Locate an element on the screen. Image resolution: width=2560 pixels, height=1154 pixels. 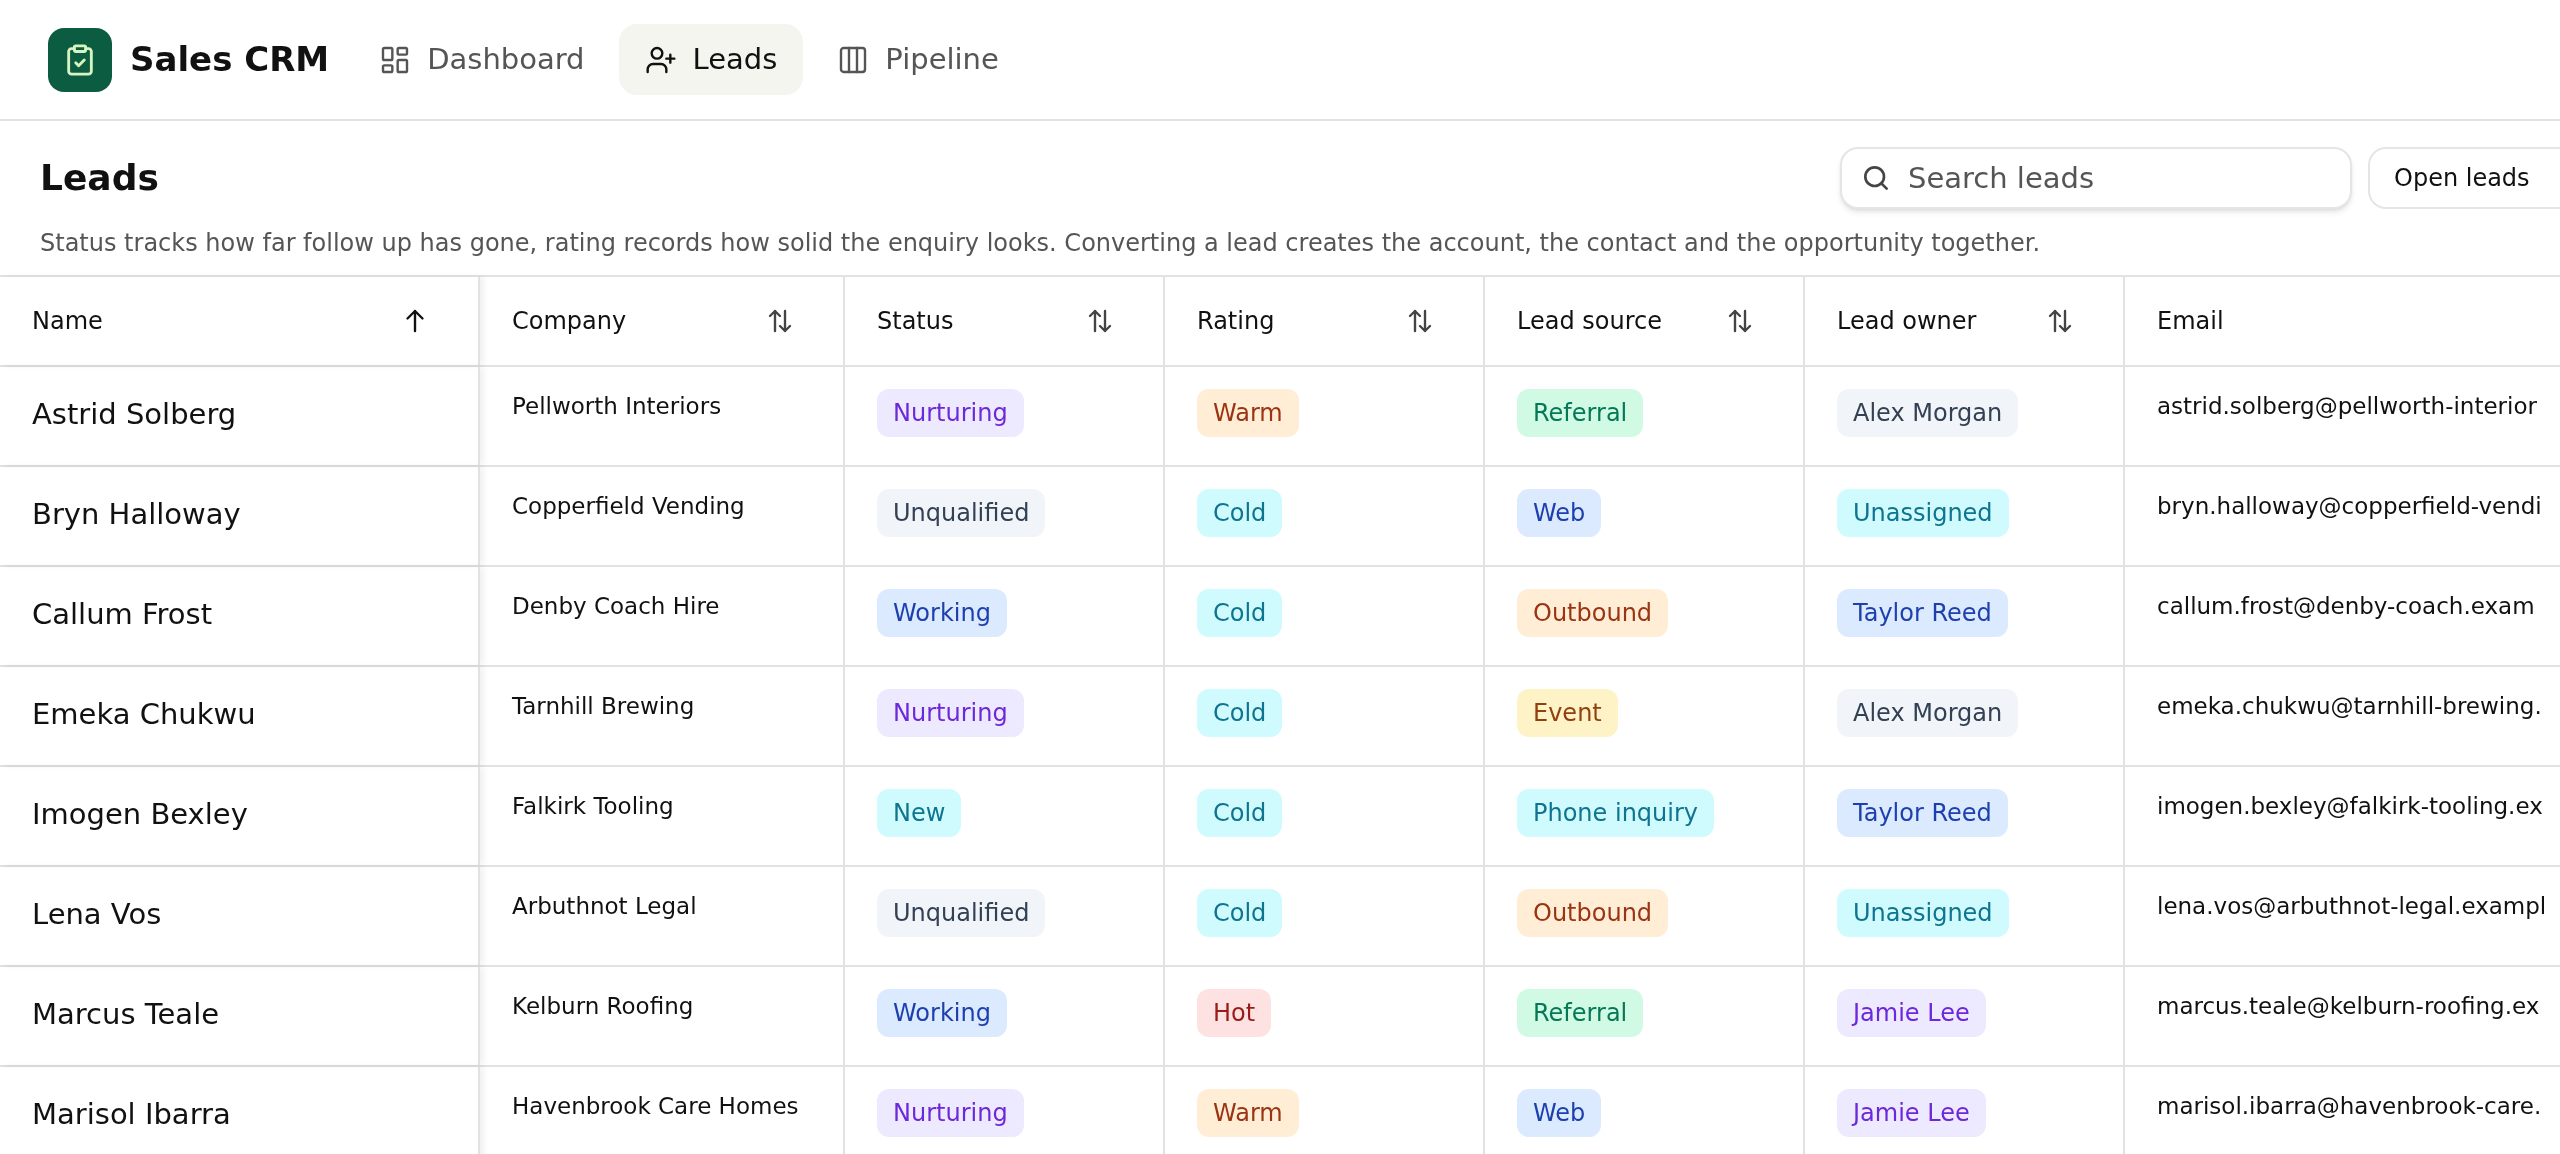
lead-name: Callum Frost is located at coordinates (122, 615).